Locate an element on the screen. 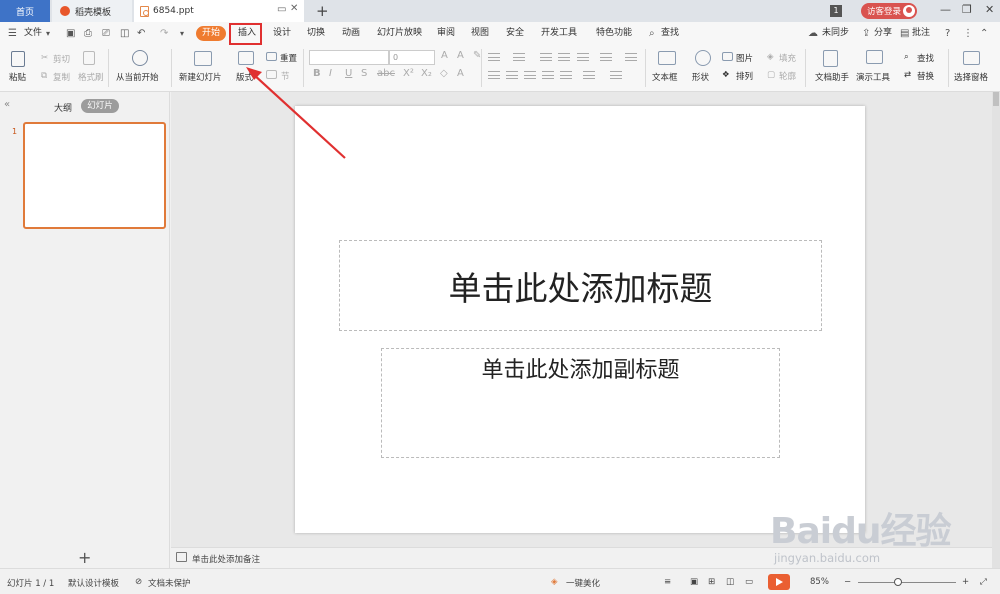 This screenshot has height=594, width=1000. picture-button: 图片 is located at coordinates (744, 58).